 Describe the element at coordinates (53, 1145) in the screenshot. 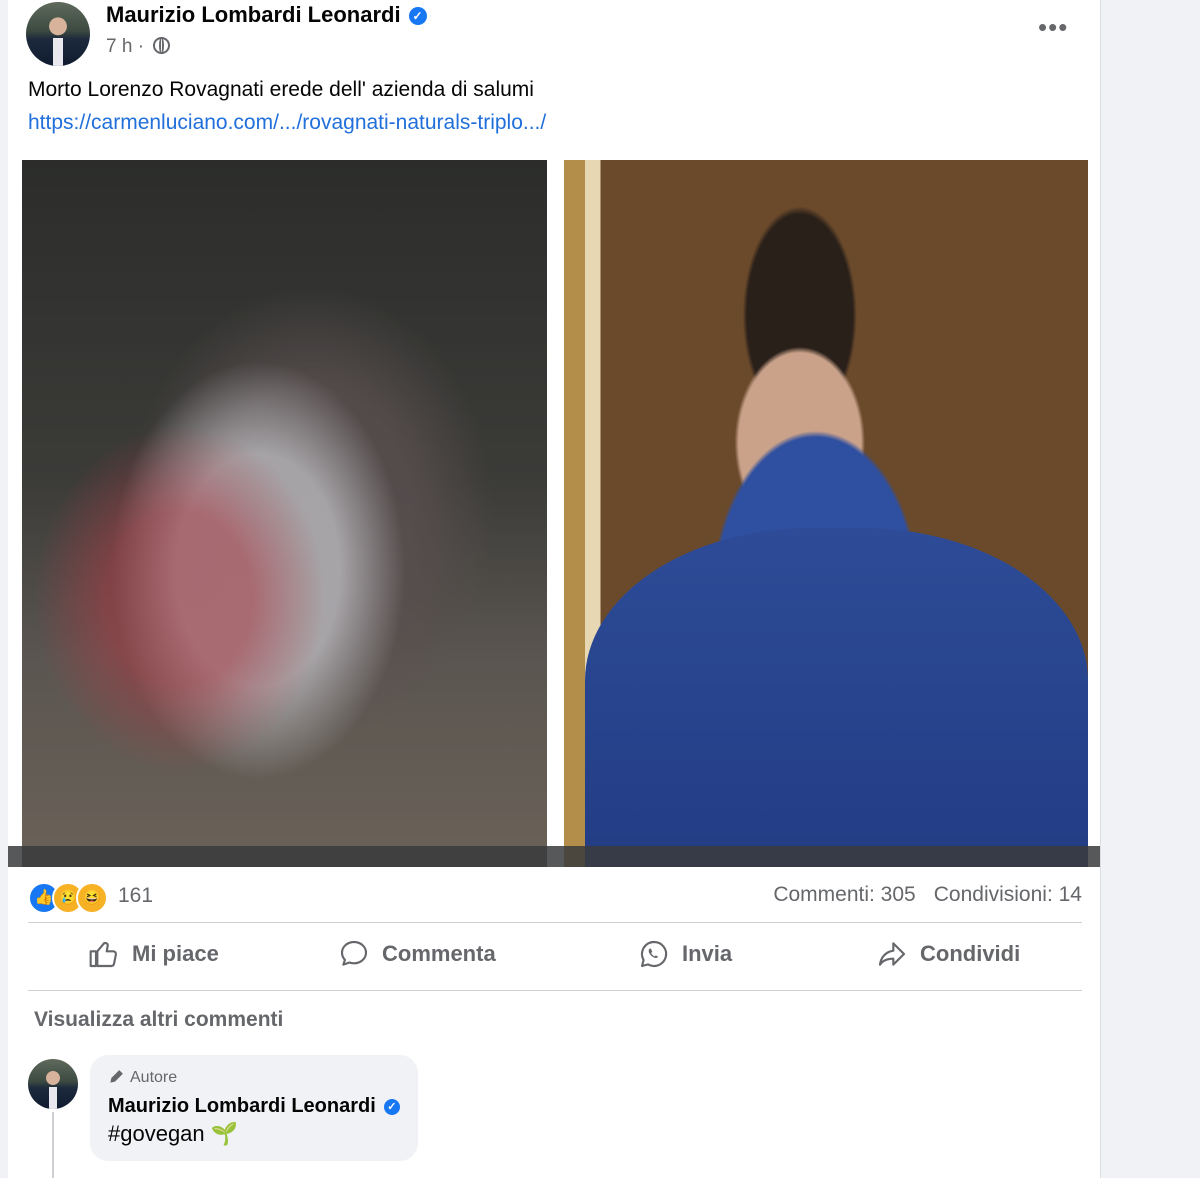

I see `thread-line` at that location.